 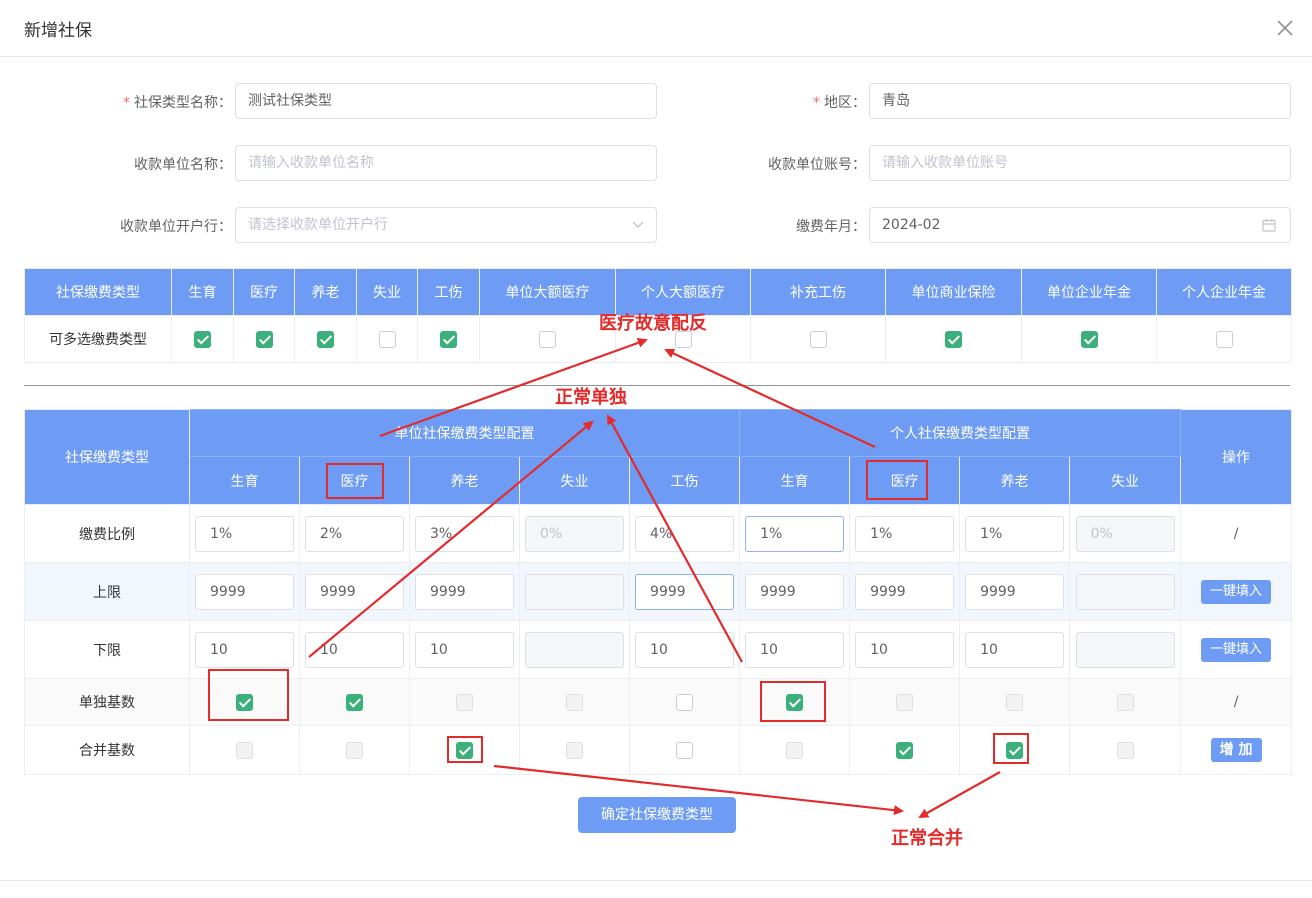 I want to click on type-name-label: * 社保类型名称：, so click(x=171, y=102).